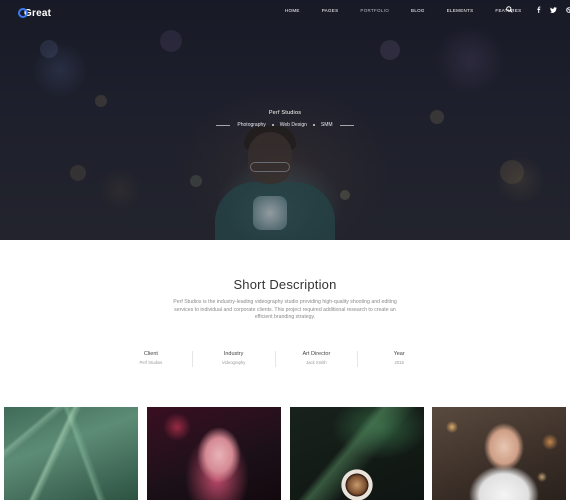  I want to click on logo-text: Great, so click(38, 13).